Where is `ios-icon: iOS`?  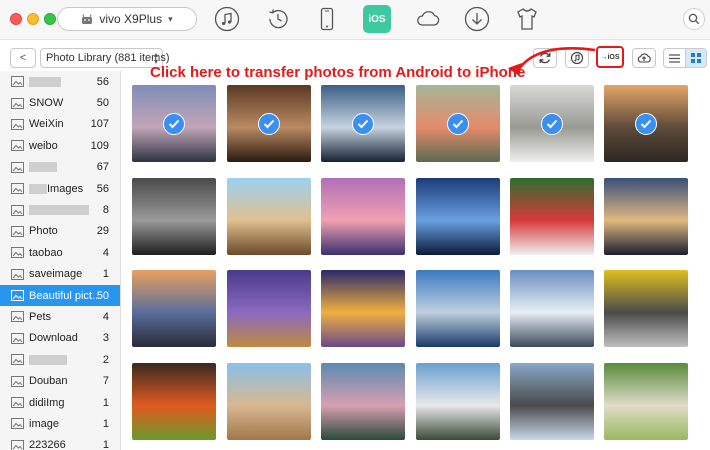
ios-icon: iOS is located at coordinates (377, 19).